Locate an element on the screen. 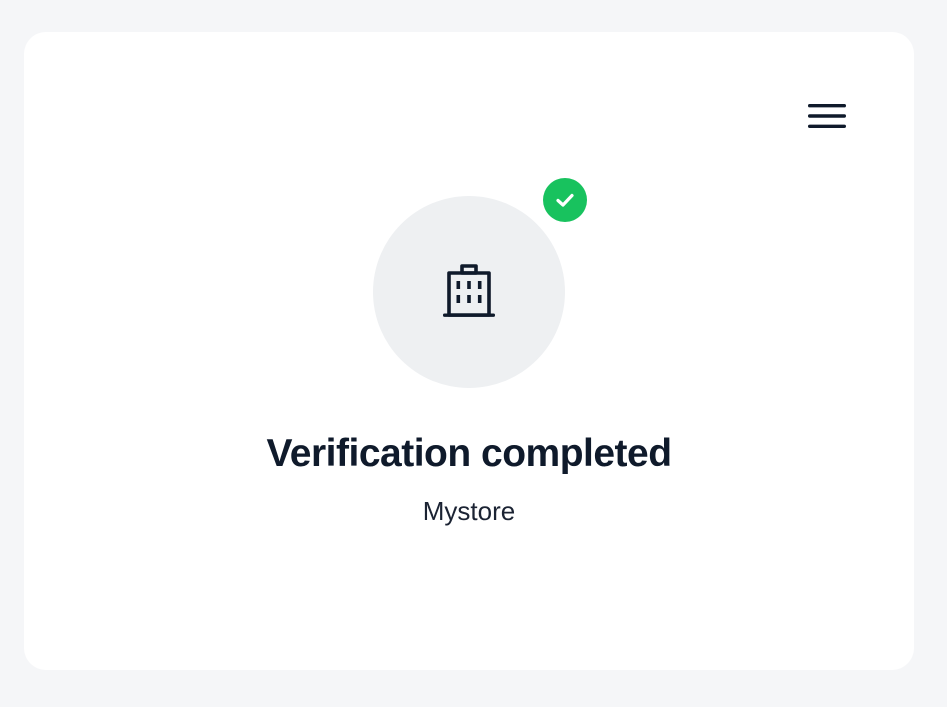  hamburger-menu-icon is located at coordinates (827, 116).